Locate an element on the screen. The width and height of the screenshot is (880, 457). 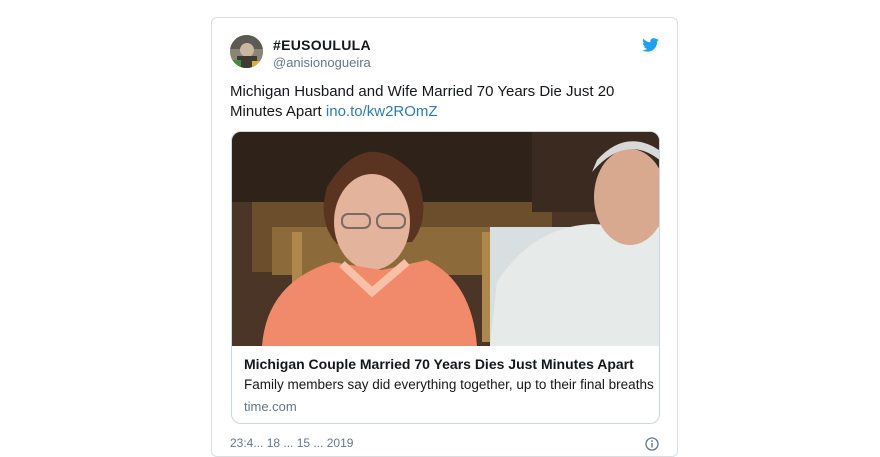
twitter-bird-icon is located at coordinates (650, 45).